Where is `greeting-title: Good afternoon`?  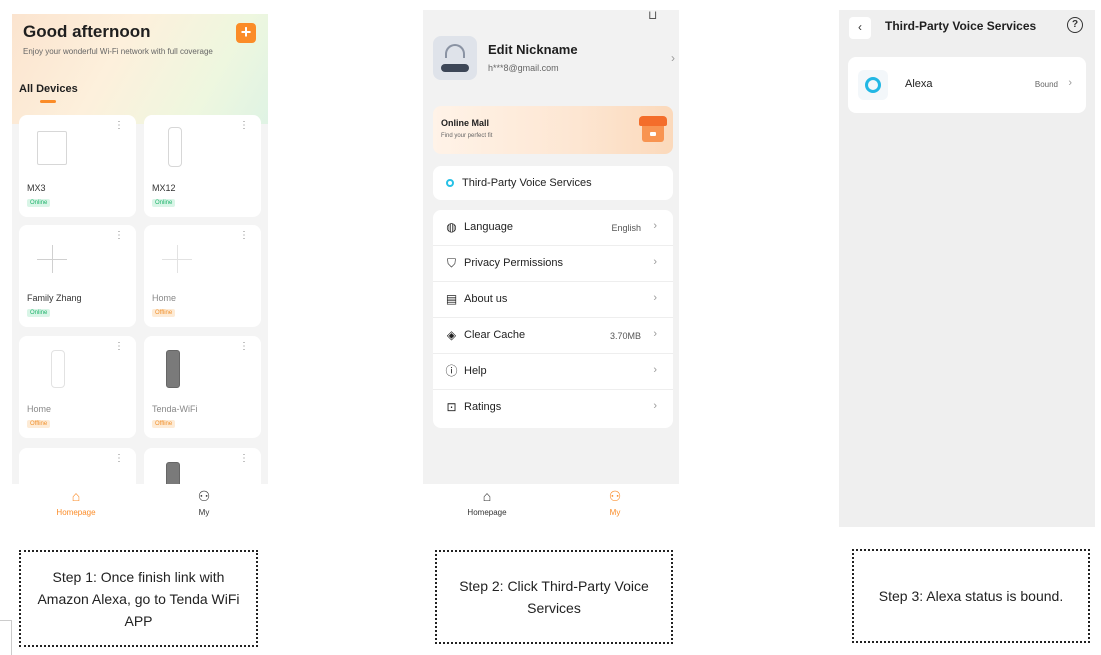
greeting-title: Good afternoon is located at coordinates (87, 31).